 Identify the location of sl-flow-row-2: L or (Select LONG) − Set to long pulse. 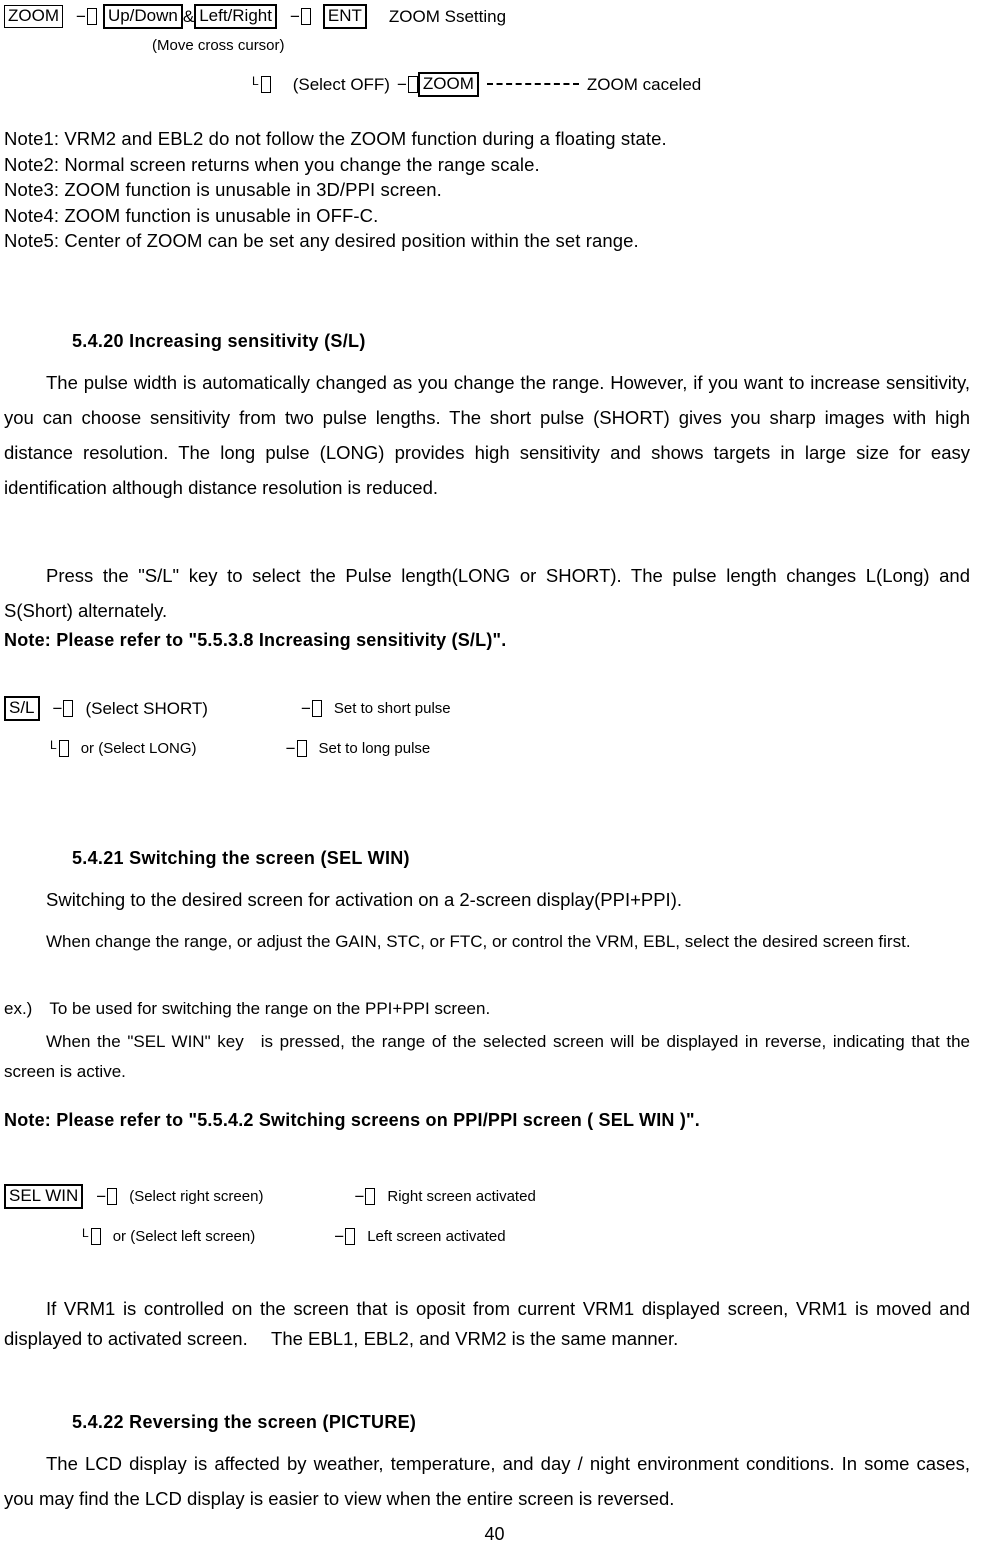
(240, 747).